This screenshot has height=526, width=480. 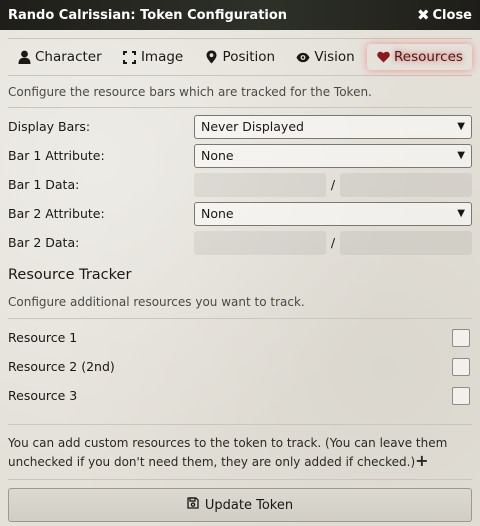 I want to click on bar2-attribute-select: None ▼, so click(x=333, y=213).